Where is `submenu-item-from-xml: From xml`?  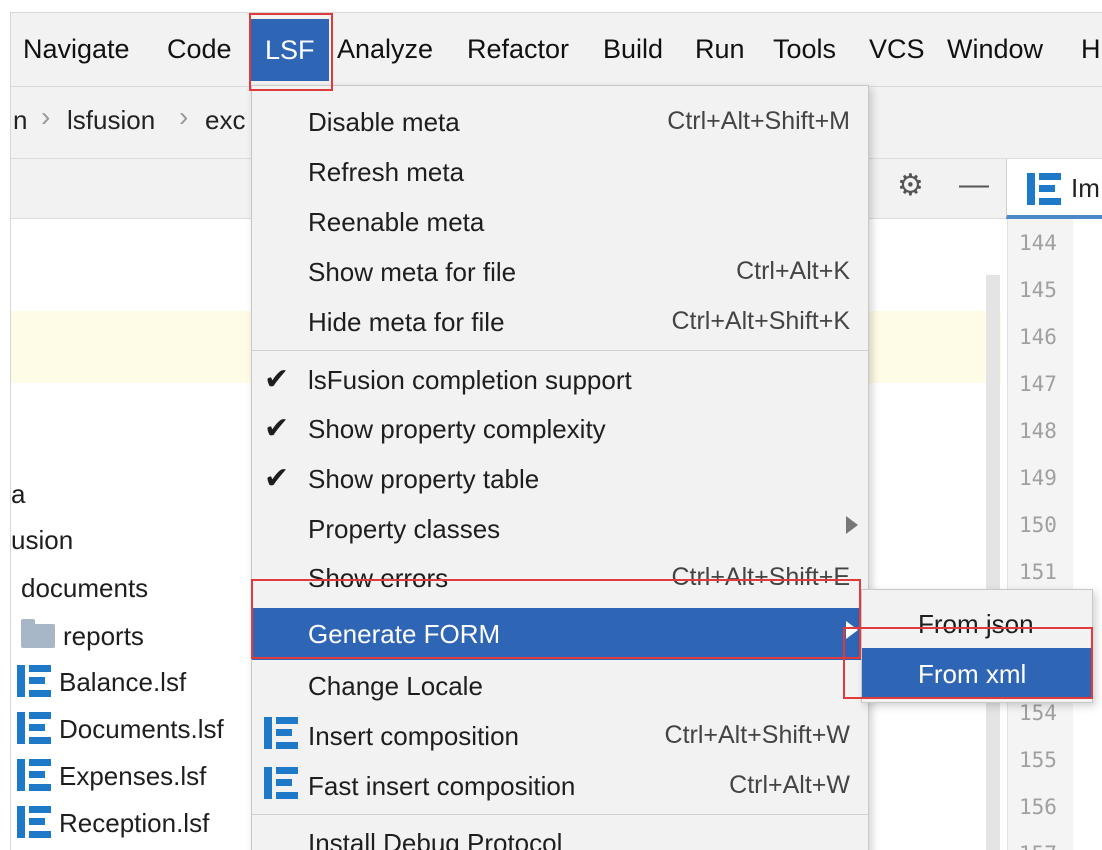 submenu-item-from-xml: From xml is located at coordinates (977, 673).